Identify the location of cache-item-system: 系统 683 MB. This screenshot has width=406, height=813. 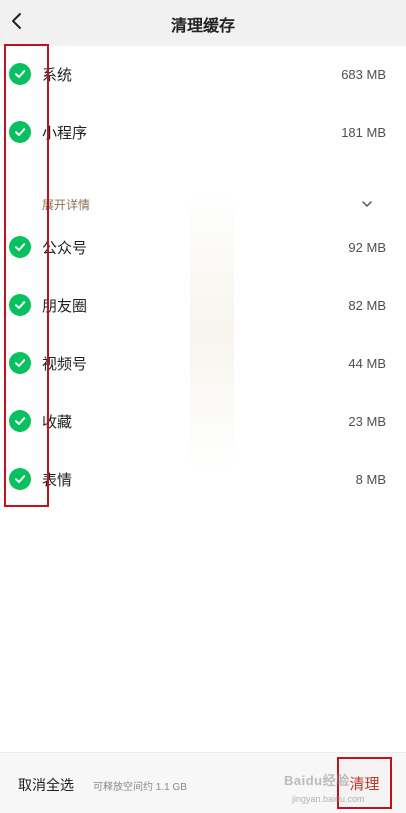
(203, 74).